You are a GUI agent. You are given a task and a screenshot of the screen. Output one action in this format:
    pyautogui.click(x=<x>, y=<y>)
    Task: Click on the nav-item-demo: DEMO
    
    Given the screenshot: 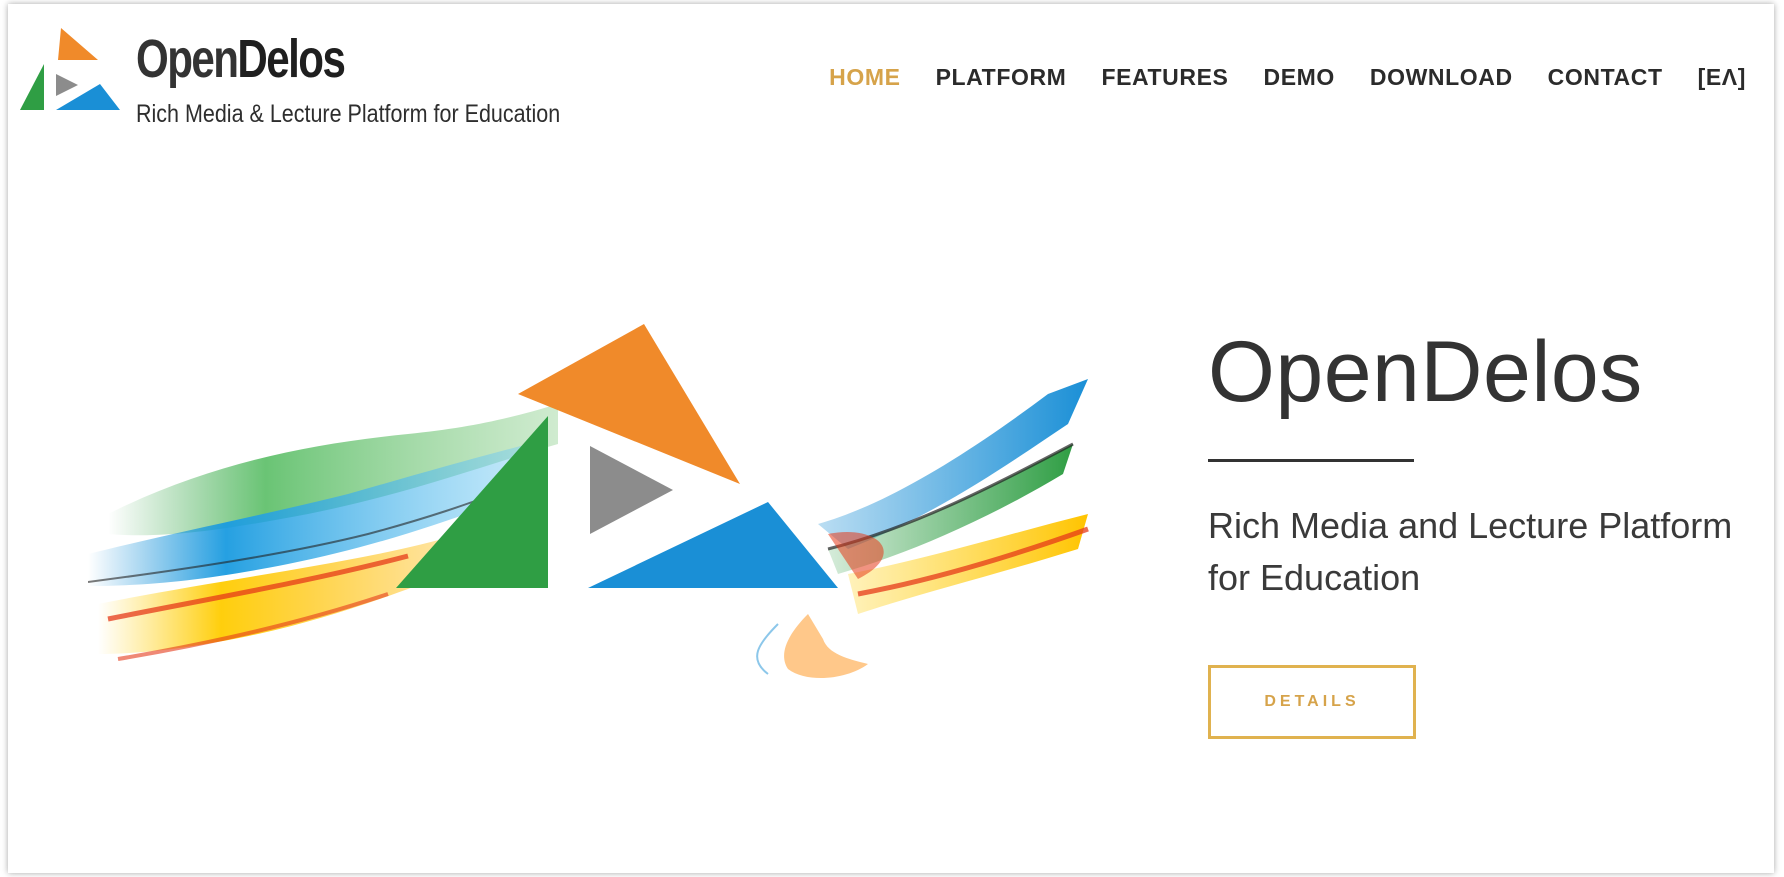 What is the action you would take?
    pyautogui.click(x=1298, y=77)
    